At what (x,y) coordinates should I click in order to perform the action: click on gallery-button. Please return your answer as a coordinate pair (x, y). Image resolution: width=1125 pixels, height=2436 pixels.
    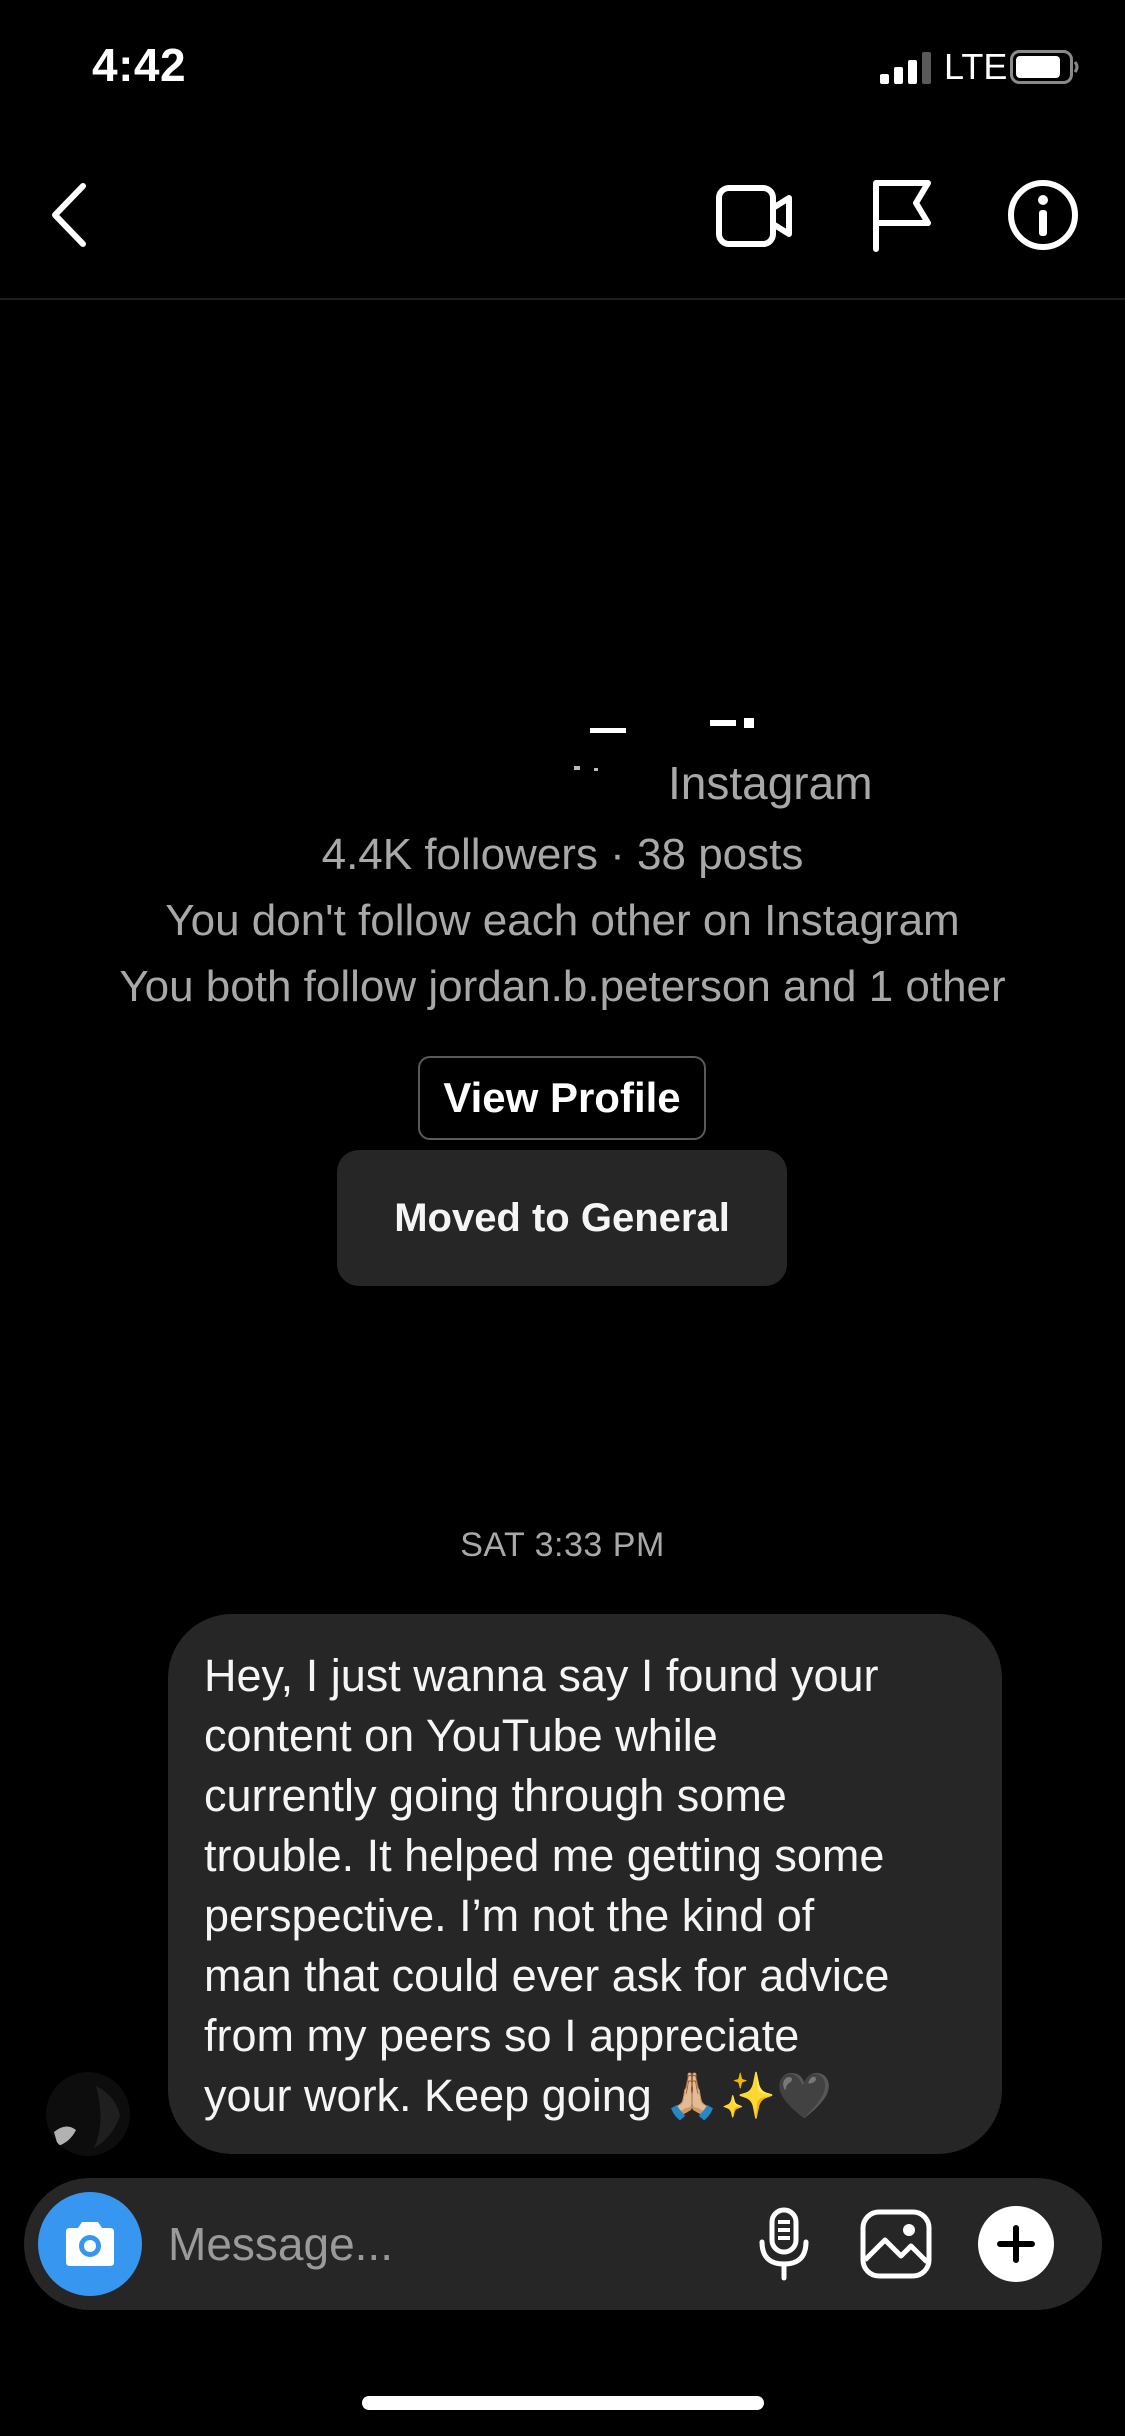
    Looking at the image, I should click on (896, 2244).